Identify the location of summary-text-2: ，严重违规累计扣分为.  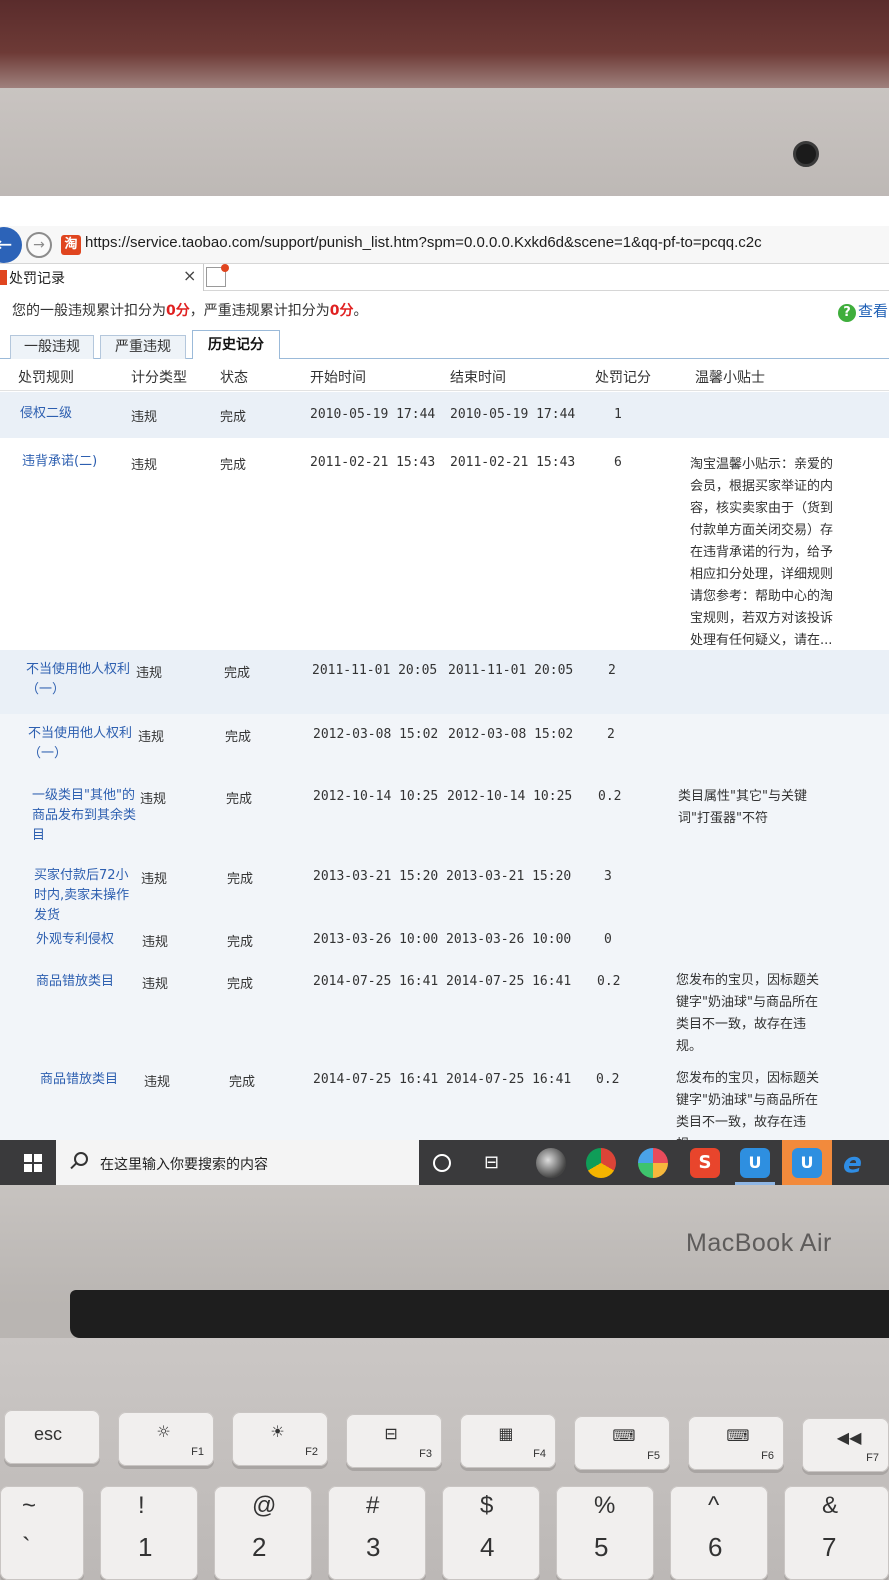
(259, 311).